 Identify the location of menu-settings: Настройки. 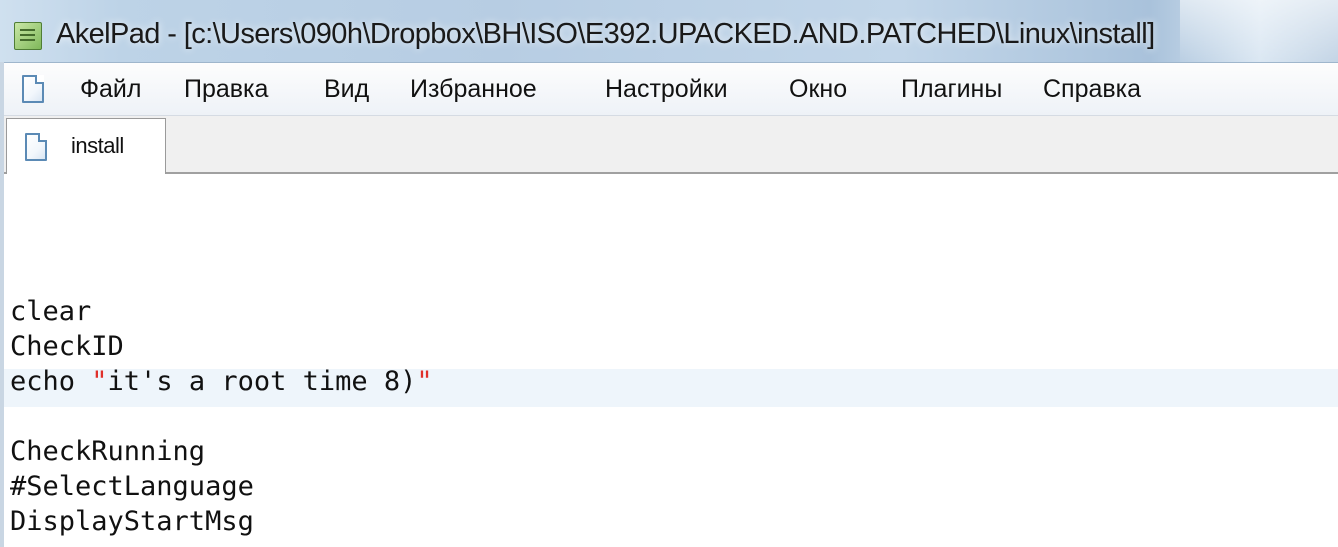
(666, 89).